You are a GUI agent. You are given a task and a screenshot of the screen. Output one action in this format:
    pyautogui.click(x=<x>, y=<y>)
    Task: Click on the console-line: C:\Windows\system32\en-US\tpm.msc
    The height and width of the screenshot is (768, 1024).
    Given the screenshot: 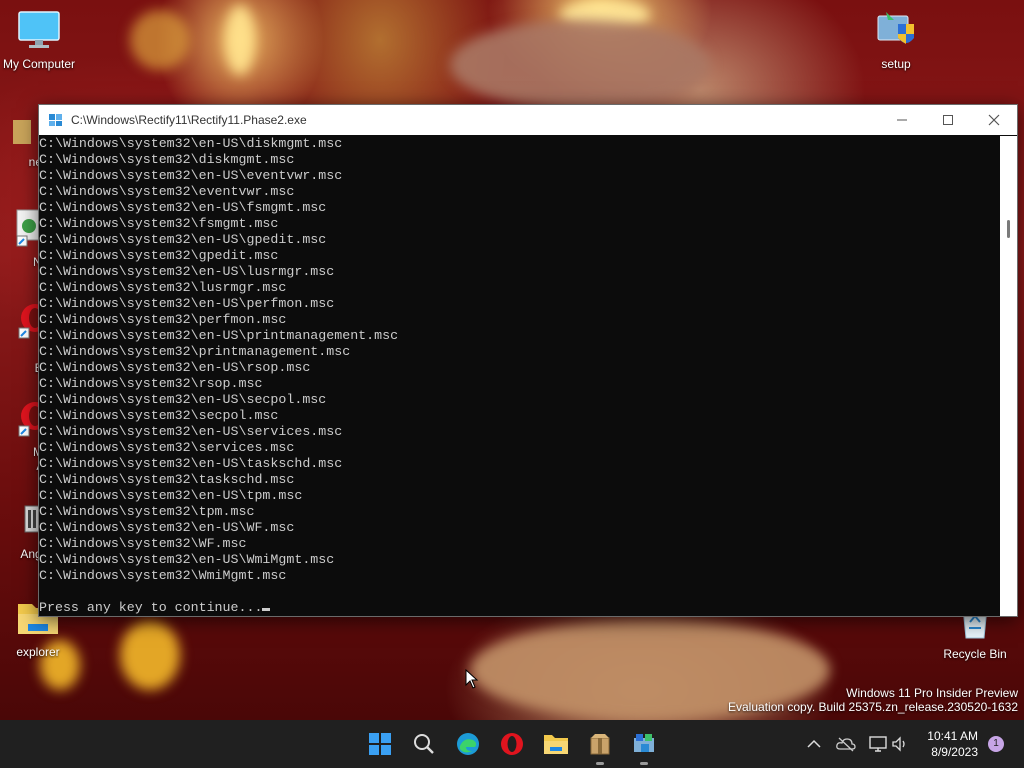 What is the action you would take?
    pyautogui.click(x=171, y=495)
    